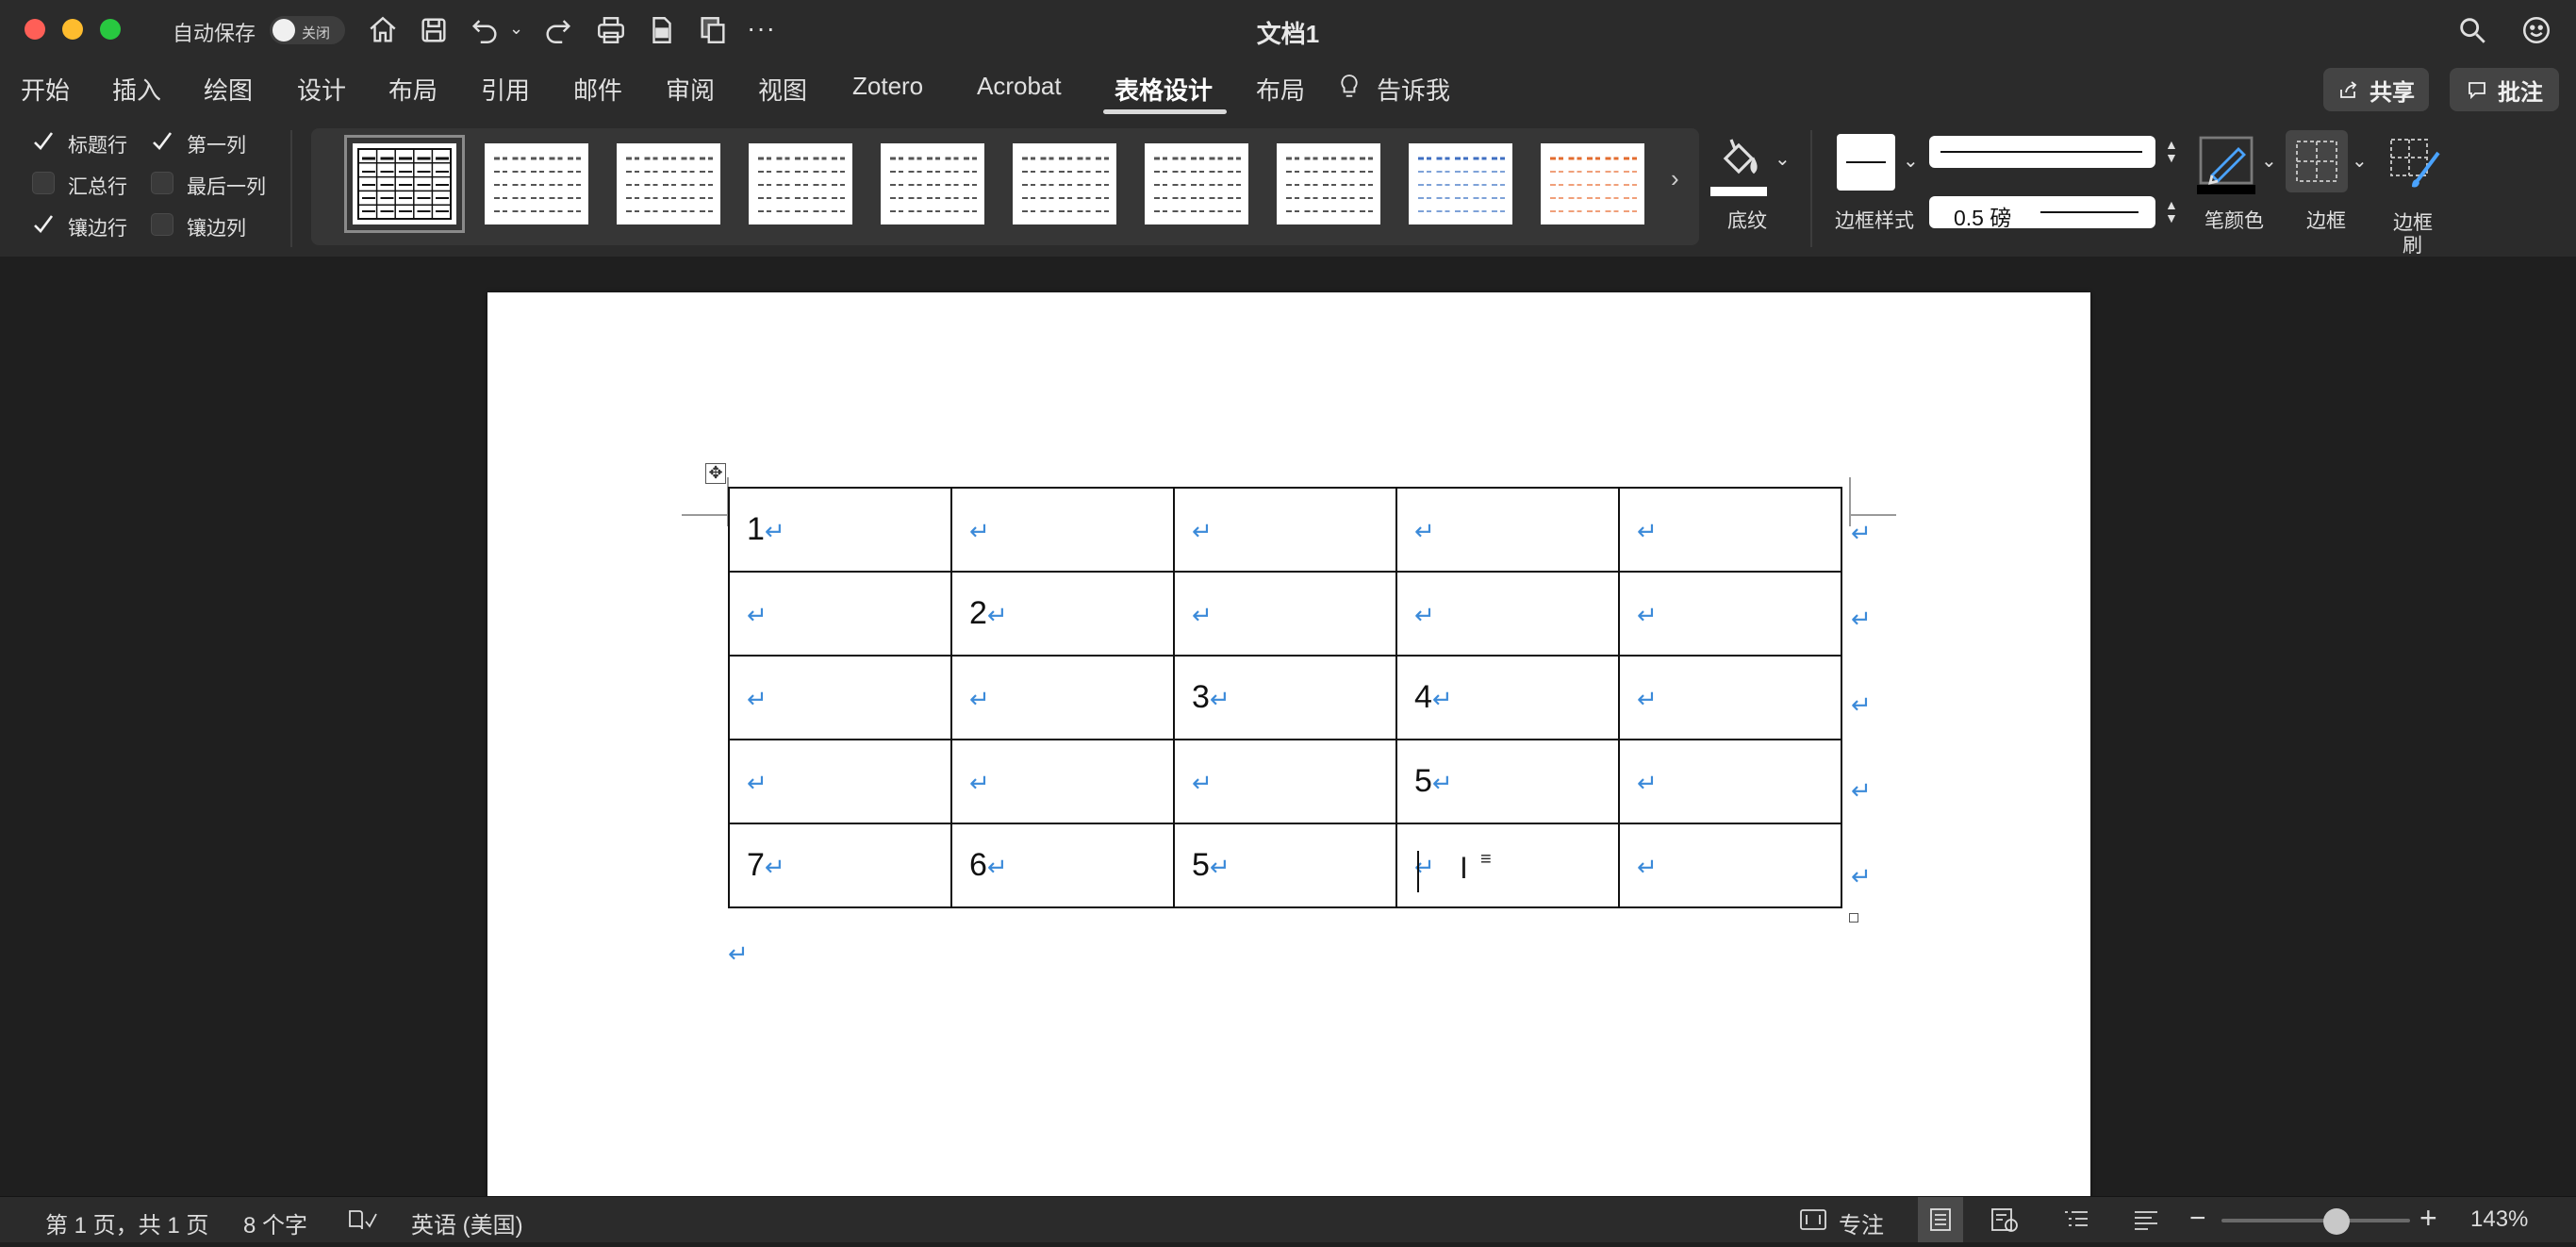  I want to click on line-style-select, so click(2042, 152).